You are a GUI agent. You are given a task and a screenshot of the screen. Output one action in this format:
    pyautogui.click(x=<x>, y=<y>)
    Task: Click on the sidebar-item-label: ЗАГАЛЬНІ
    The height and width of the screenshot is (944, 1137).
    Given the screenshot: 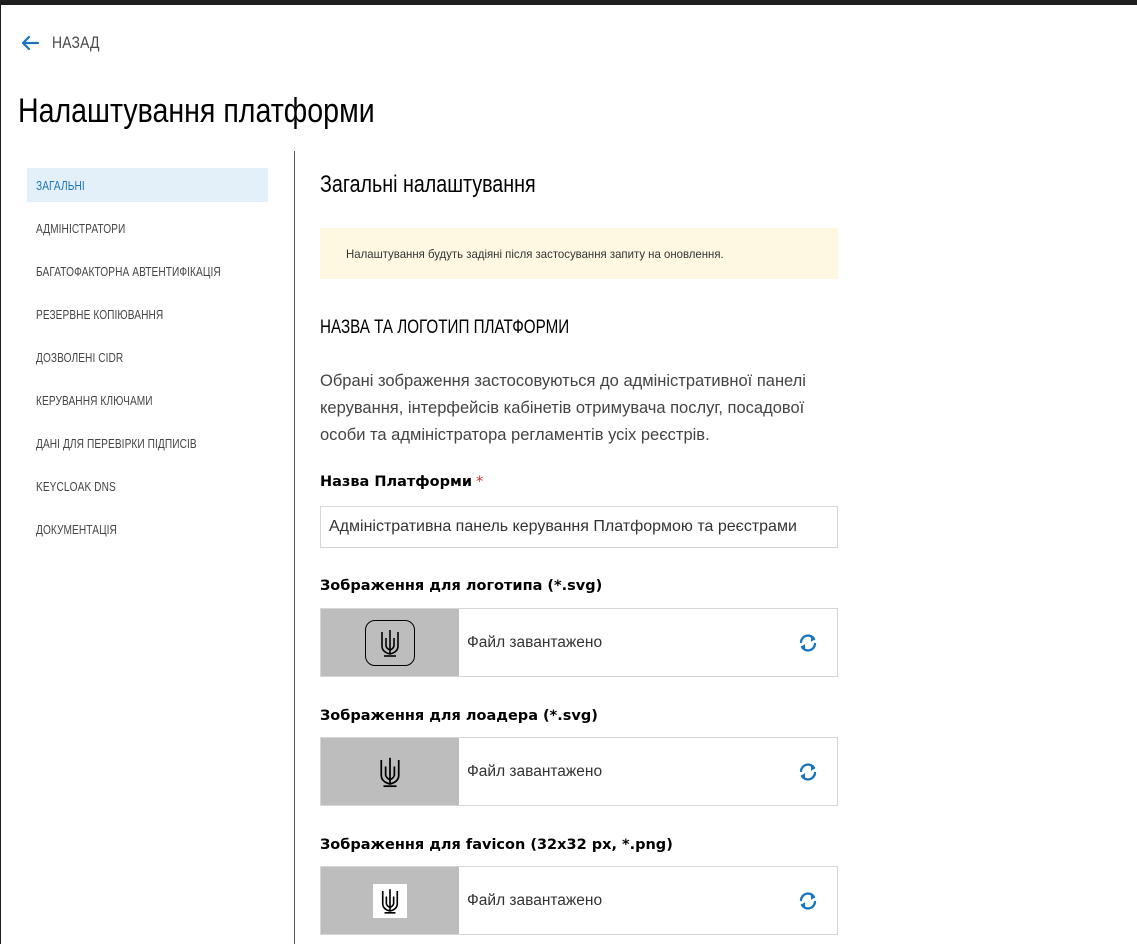 What is the action you would take?
    pyautogui.click(x=60, y=185)
    